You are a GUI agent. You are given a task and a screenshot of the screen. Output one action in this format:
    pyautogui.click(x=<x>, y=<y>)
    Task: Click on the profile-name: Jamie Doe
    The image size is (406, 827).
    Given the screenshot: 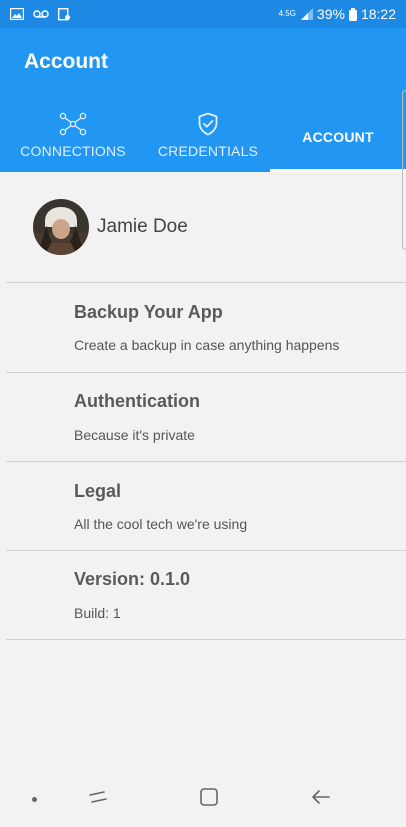 What is the action you would take?
    pyautogui.click(x=142, y=226)
    